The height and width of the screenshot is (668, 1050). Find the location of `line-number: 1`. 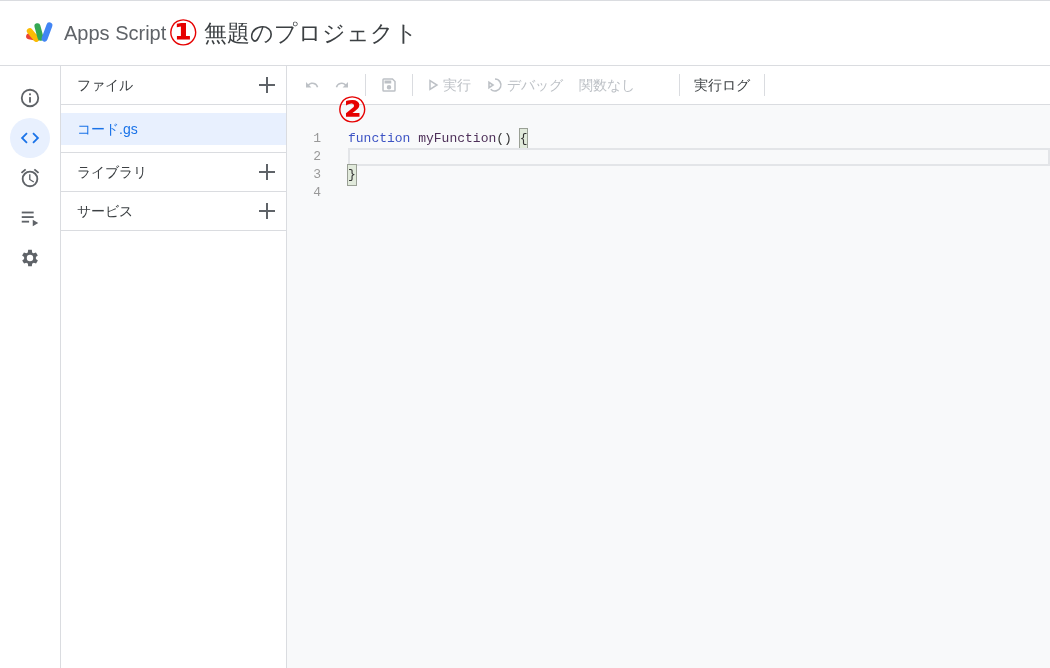

line-number: 1 is located at coordinates (316, 139).